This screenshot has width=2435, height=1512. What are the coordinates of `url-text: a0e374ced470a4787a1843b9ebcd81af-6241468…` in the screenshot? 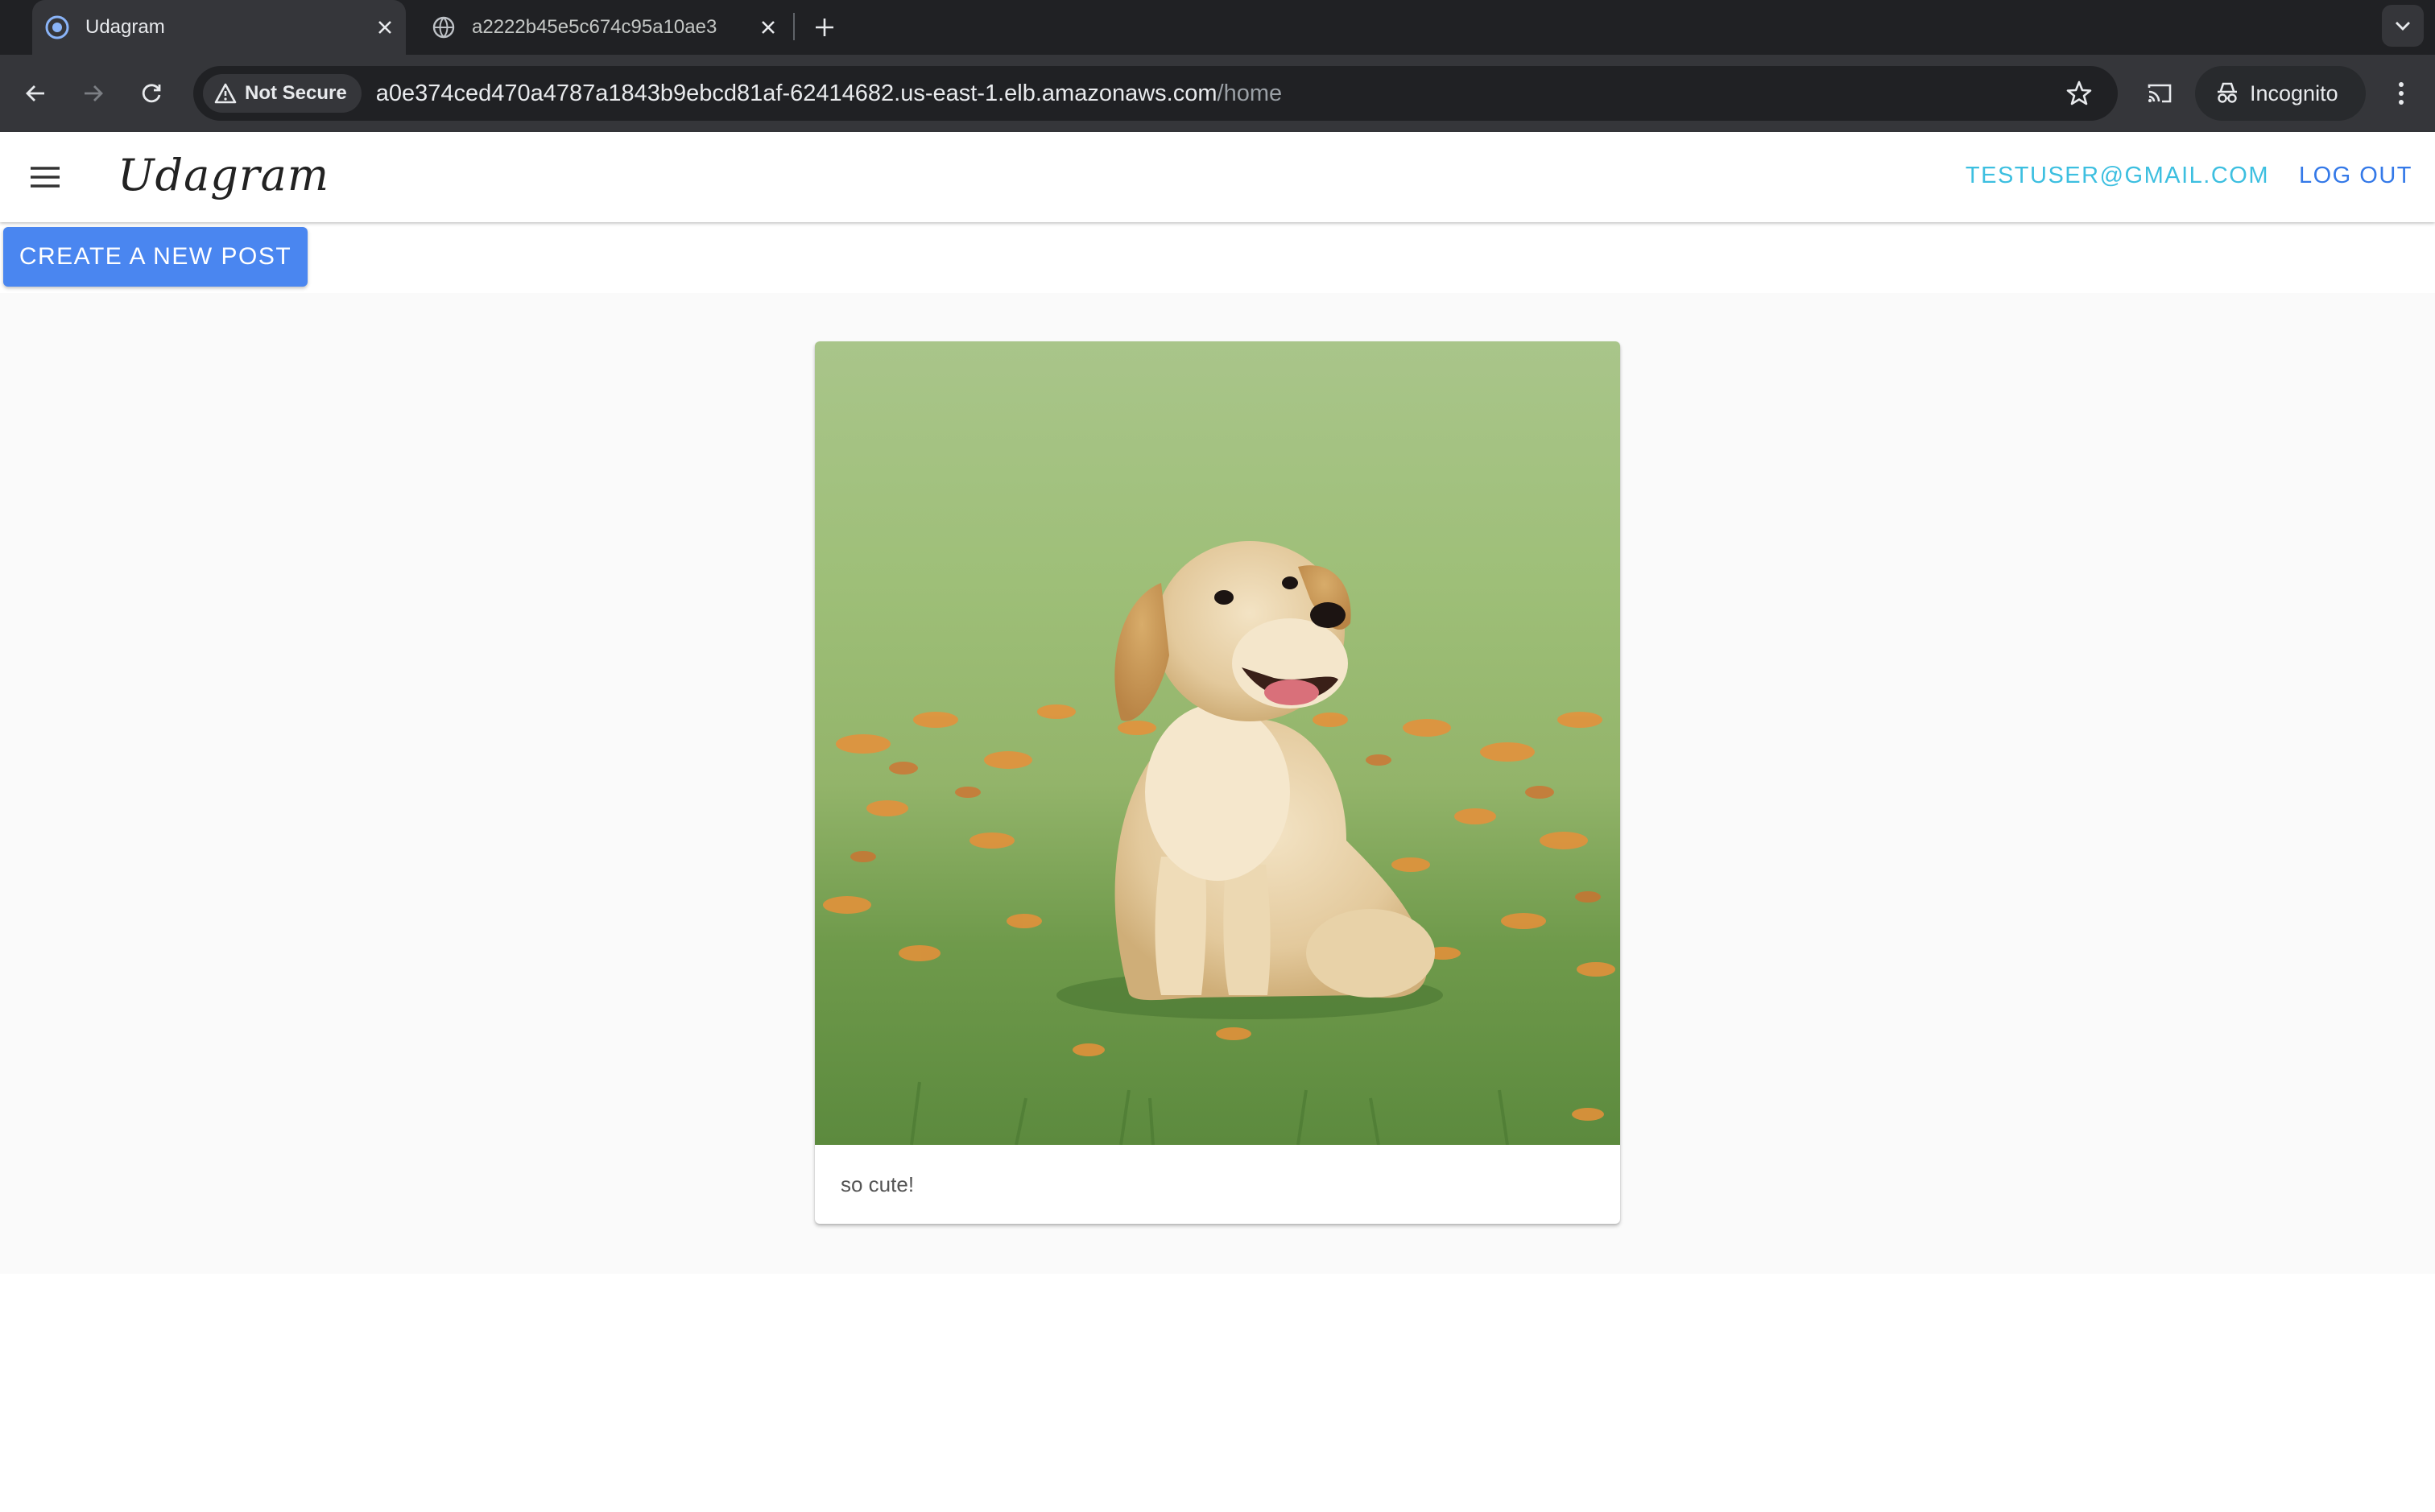 It's located at (829, 94).